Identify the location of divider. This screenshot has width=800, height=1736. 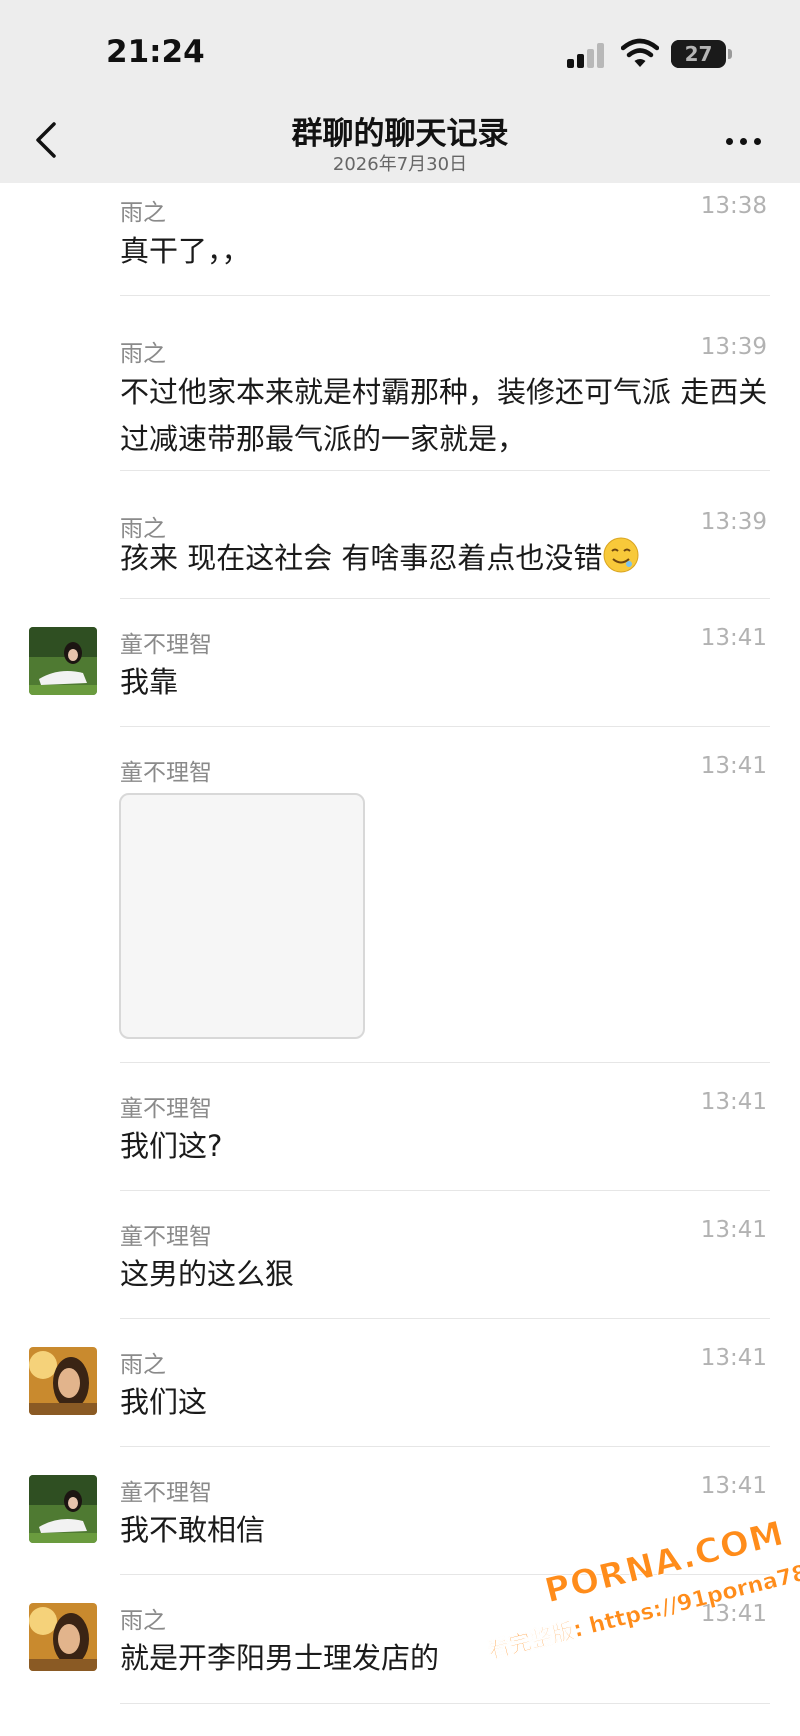
(445, 1703).